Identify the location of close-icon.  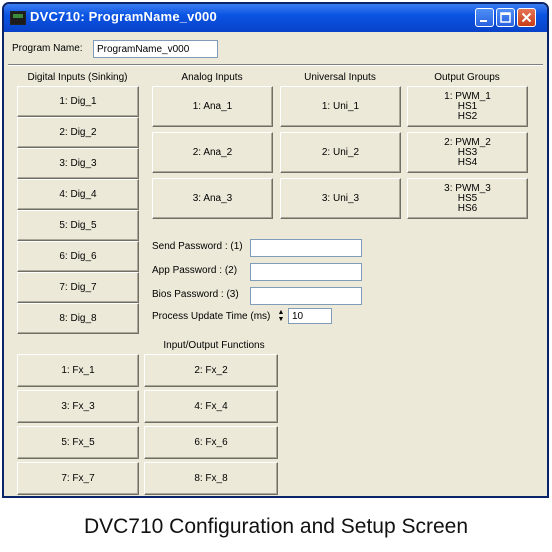
(526, 17).